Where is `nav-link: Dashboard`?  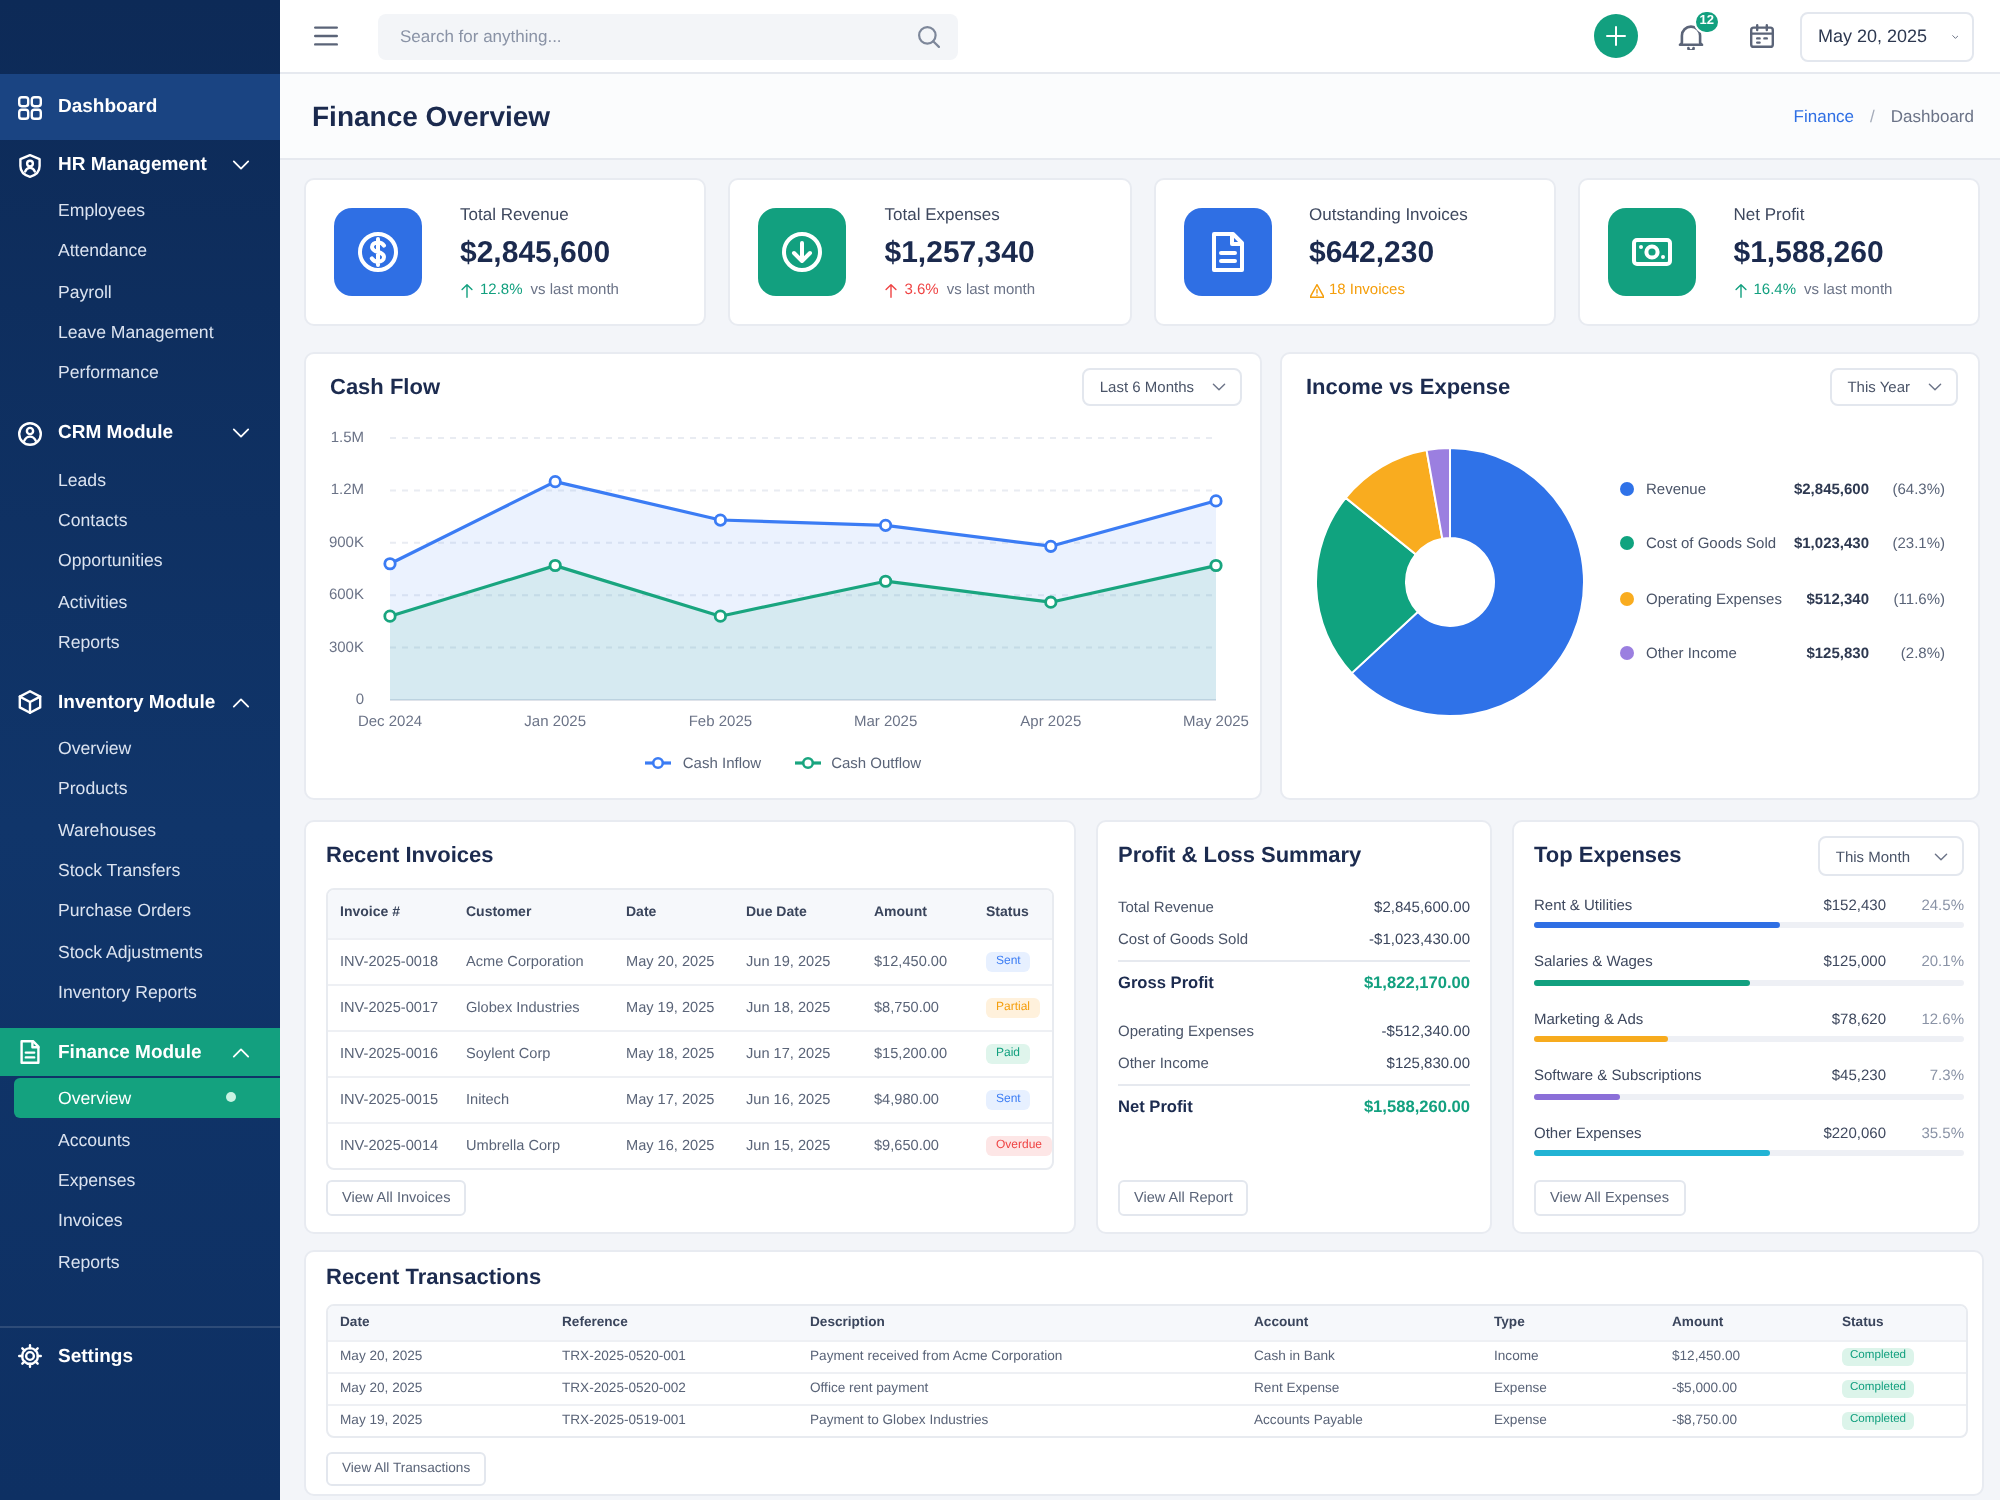
nav-link: Dashboard is located at coordinates (140, 107).